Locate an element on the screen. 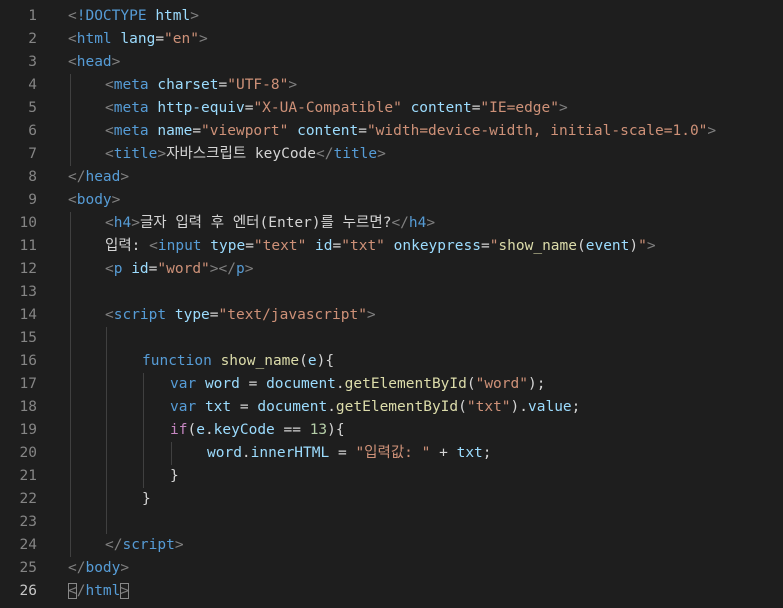 This screenshot has height=608, width=783. line-number: 25 is located at coordinates (28, 568).